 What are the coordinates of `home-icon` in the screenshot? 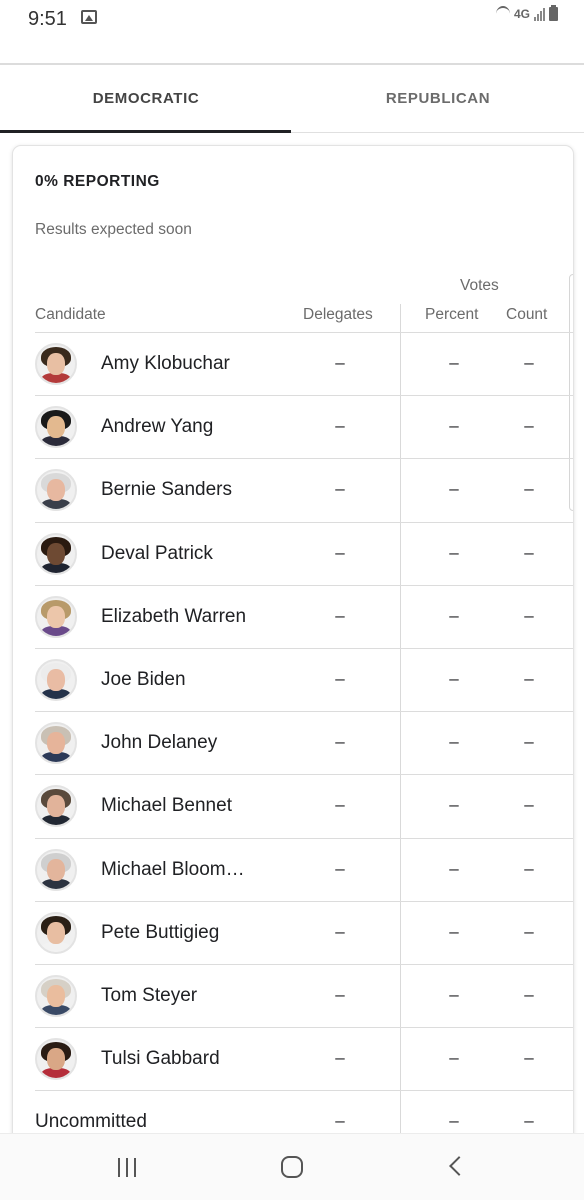 It's located at (292, 1167).